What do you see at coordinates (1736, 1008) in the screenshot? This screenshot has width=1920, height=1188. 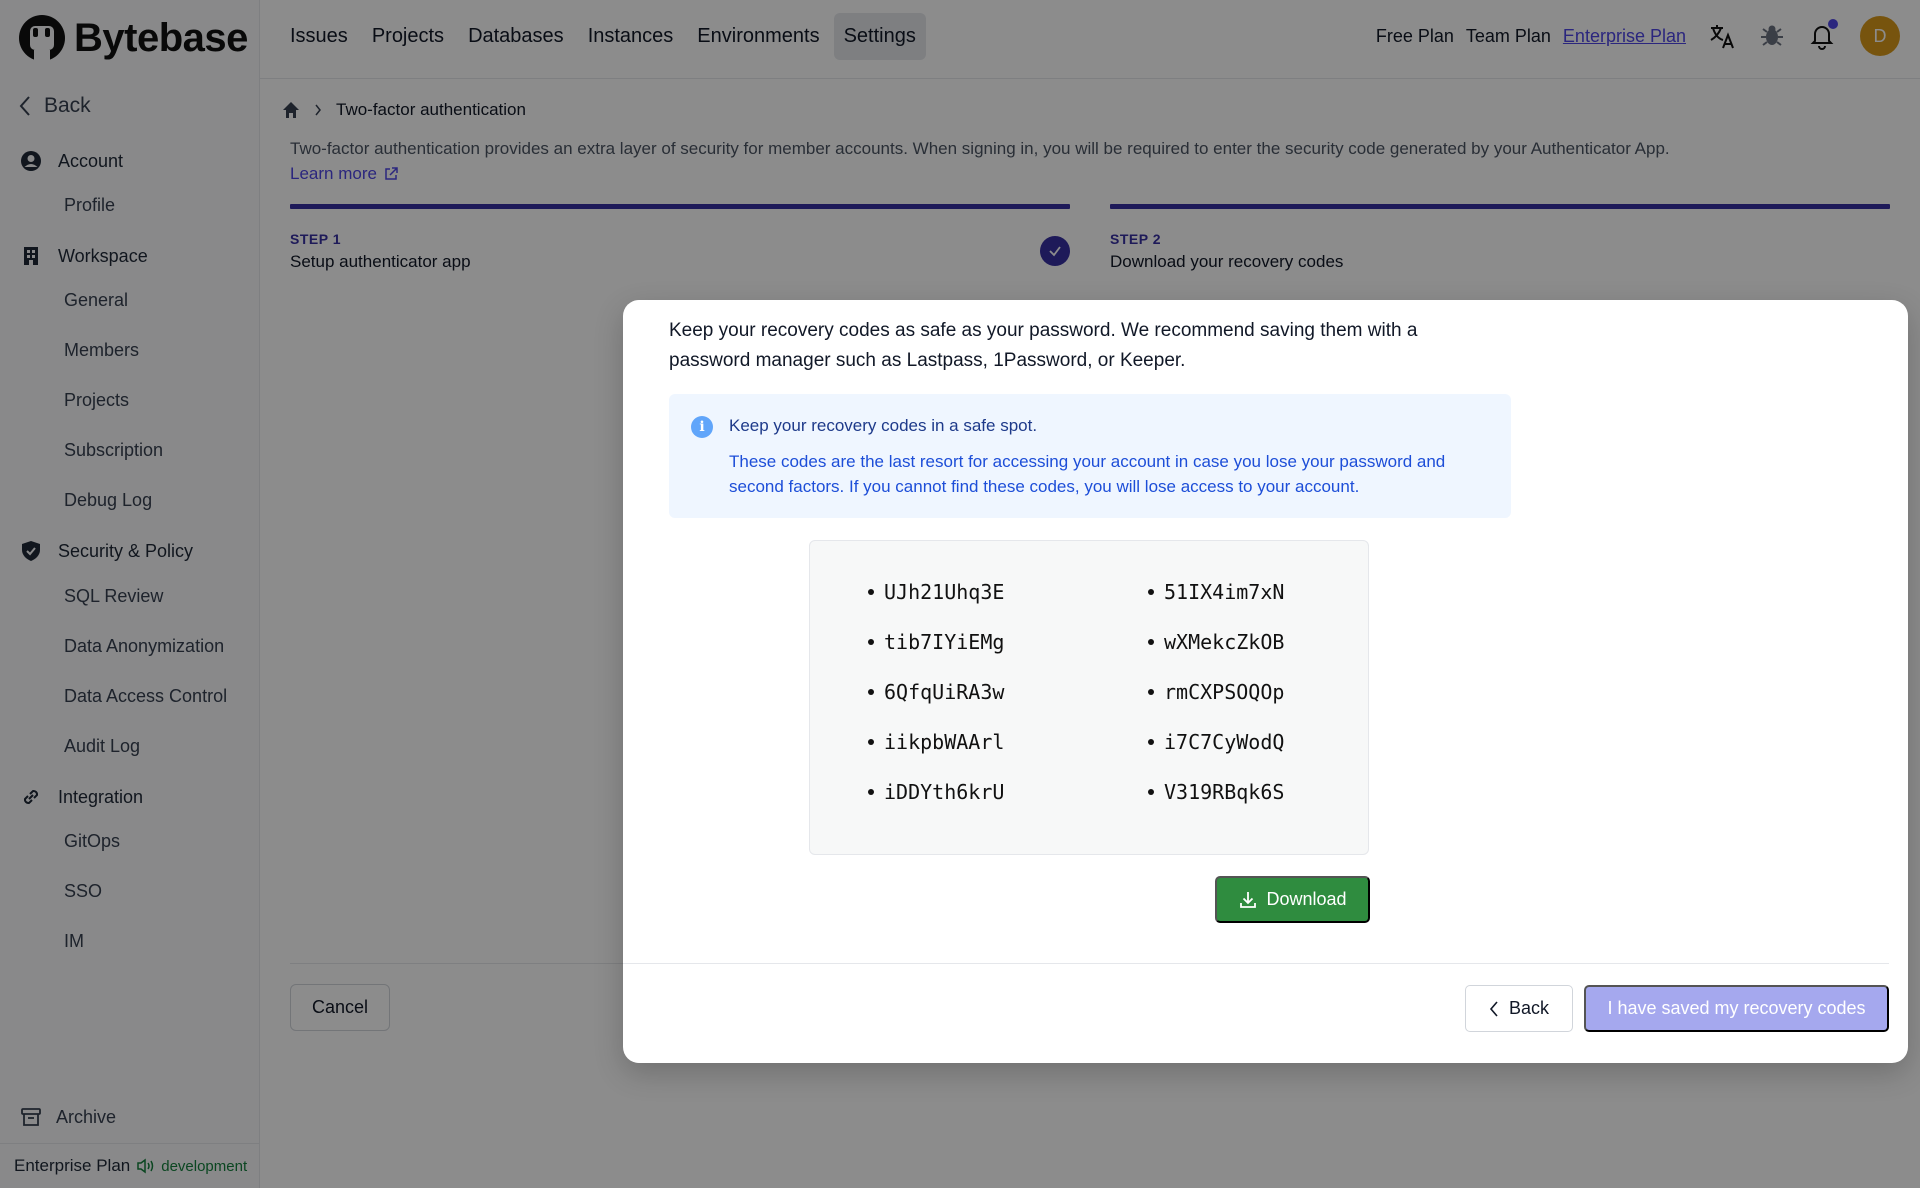 I see `confirm-saved-button: I have saved my recovery codes` at bounding box center [1736, 1008].